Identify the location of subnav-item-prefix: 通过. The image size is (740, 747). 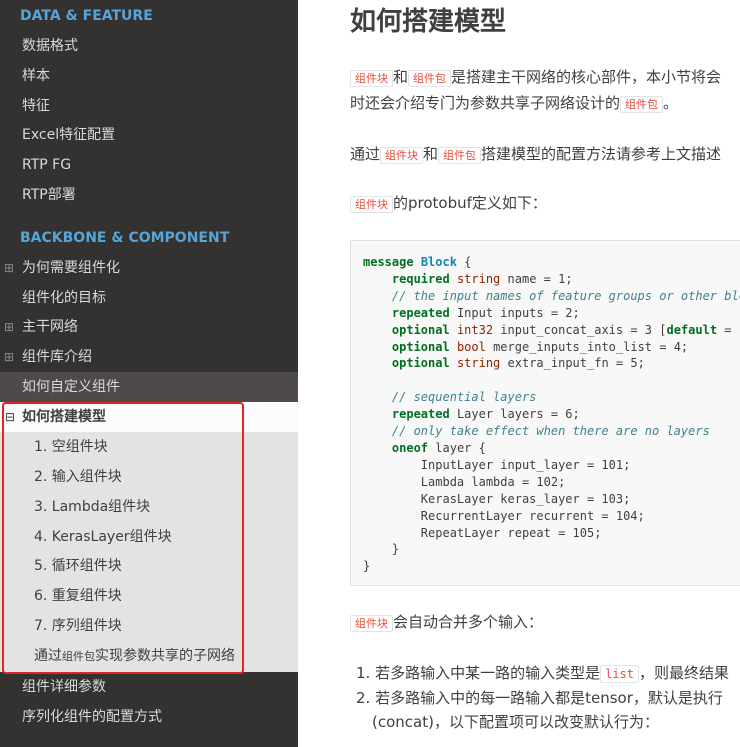
(48, 656).